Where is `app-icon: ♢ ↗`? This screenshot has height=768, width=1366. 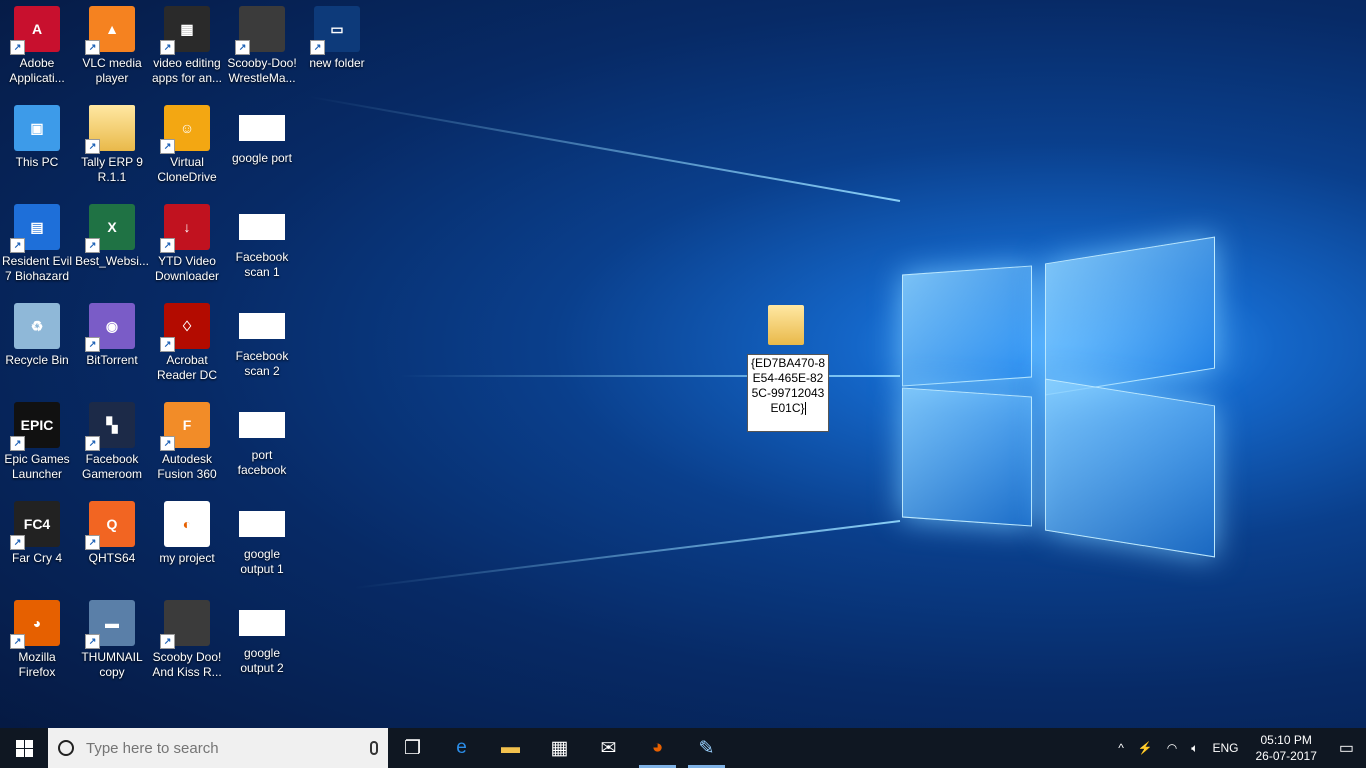 app-icon: ♢ ↗ is located at coordinates (185, 327).